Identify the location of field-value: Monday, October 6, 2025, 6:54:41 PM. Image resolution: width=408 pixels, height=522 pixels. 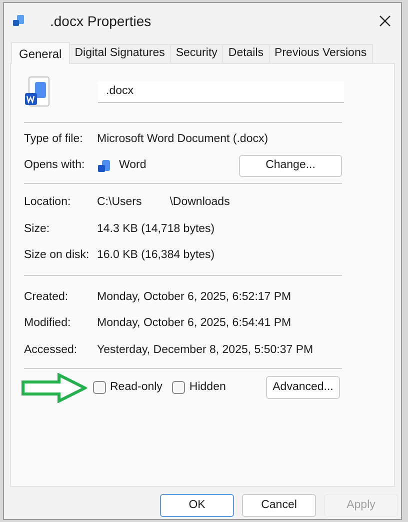
(194, 324).